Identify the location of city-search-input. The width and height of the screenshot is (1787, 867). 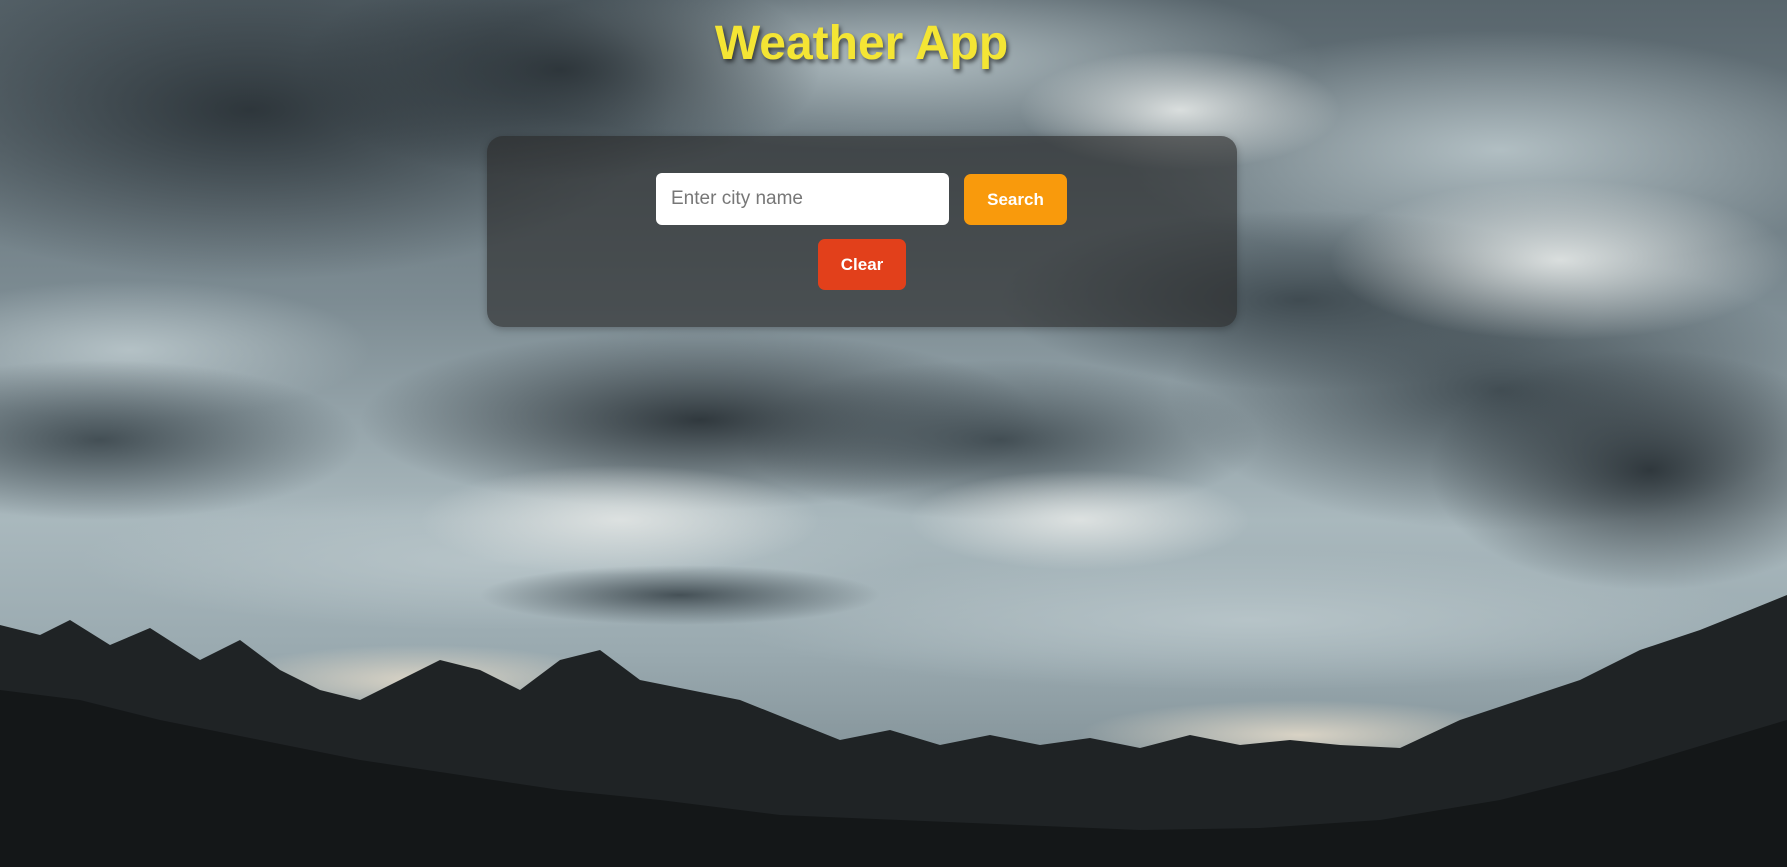
(802, 199).